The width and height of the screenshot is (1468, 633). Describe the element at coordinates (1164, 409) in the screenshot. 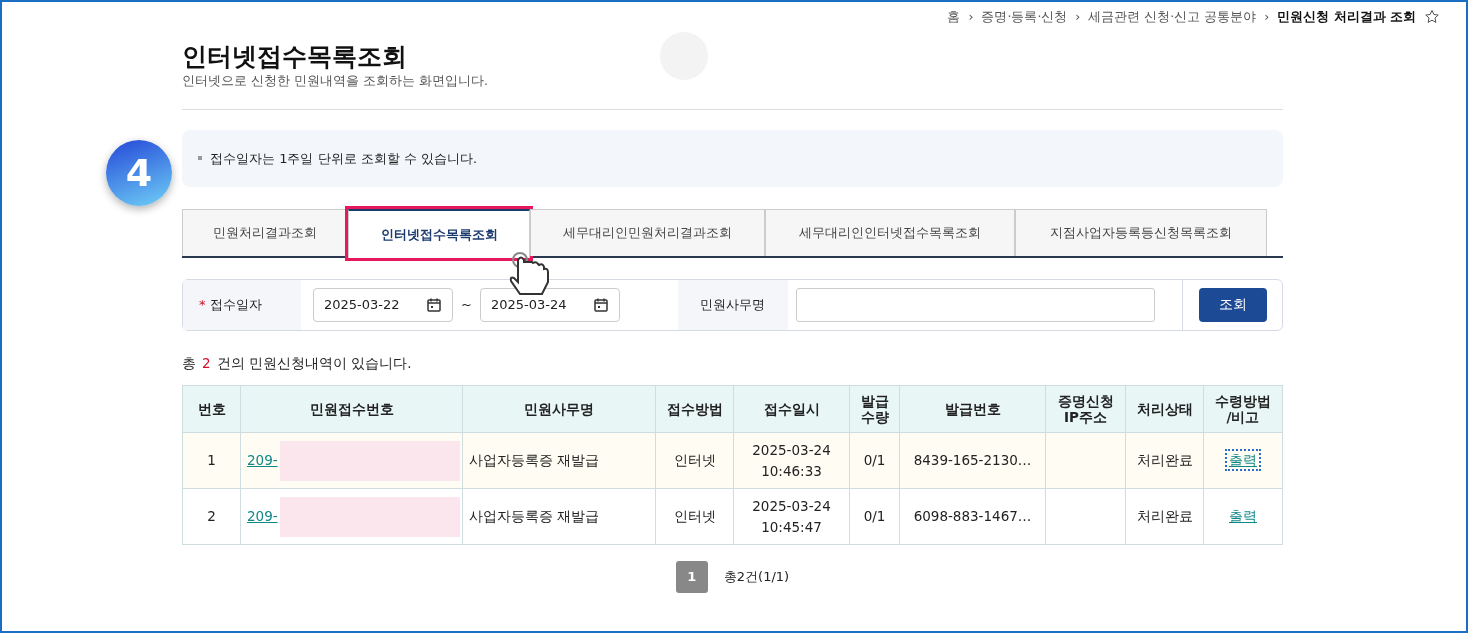

I see `column-header: 처리상태` at that location.